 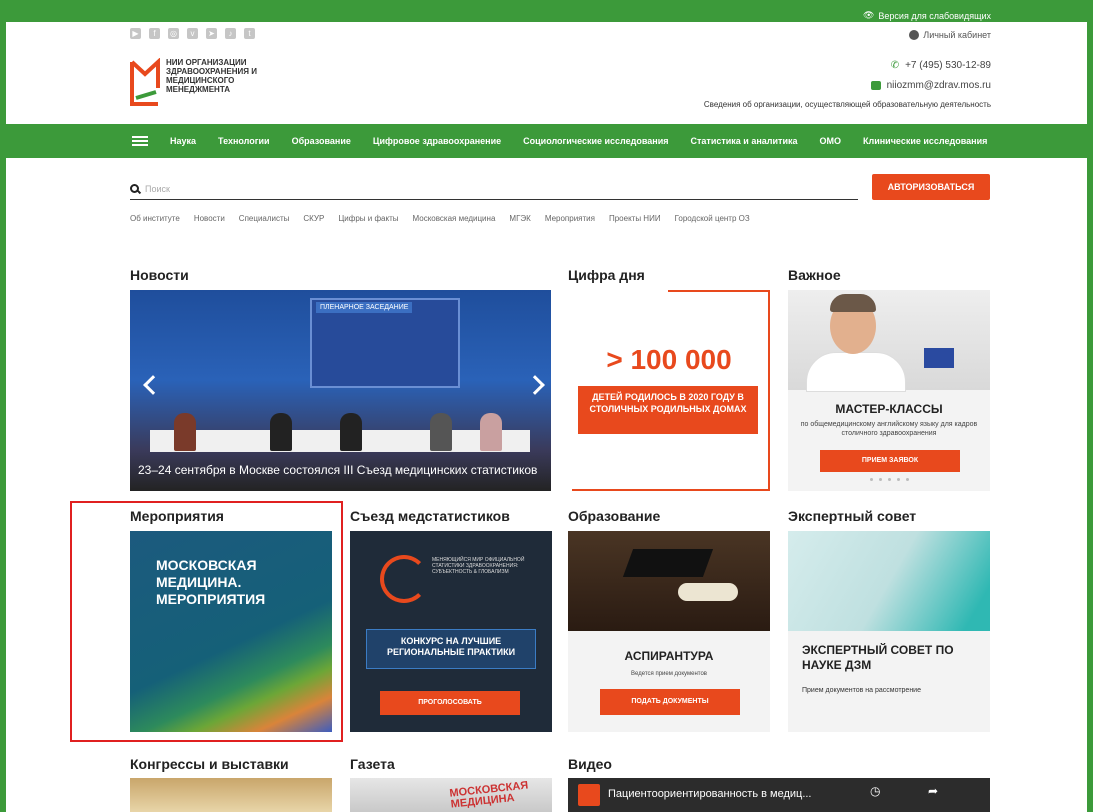 I want to click on phone-number: +7 (495) 530-12-89, so click(x=948, y=65).